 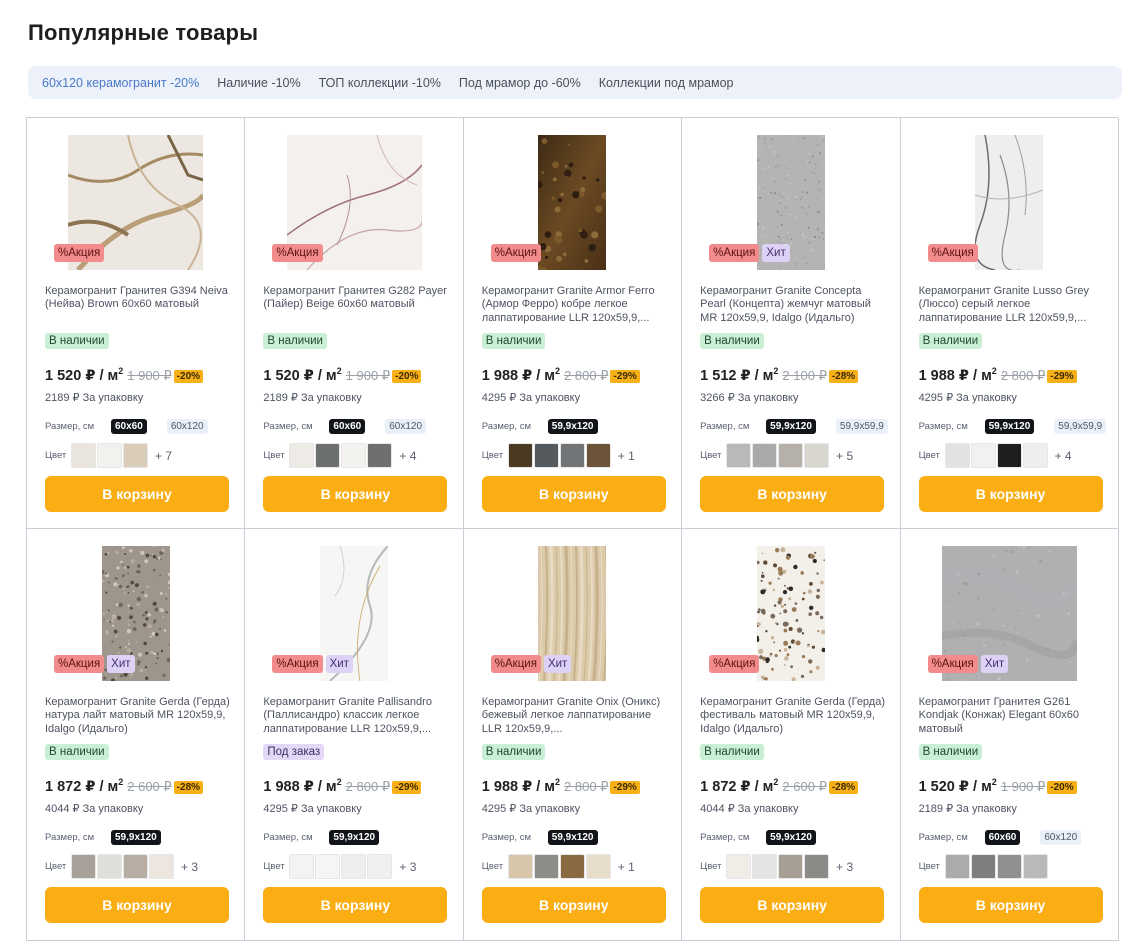 What do you see at coordinates (666, 83) in the screenshot?
I see `filter-chip-marble-collections: Коллекции под мрамор` at bounding box center [666, 83].